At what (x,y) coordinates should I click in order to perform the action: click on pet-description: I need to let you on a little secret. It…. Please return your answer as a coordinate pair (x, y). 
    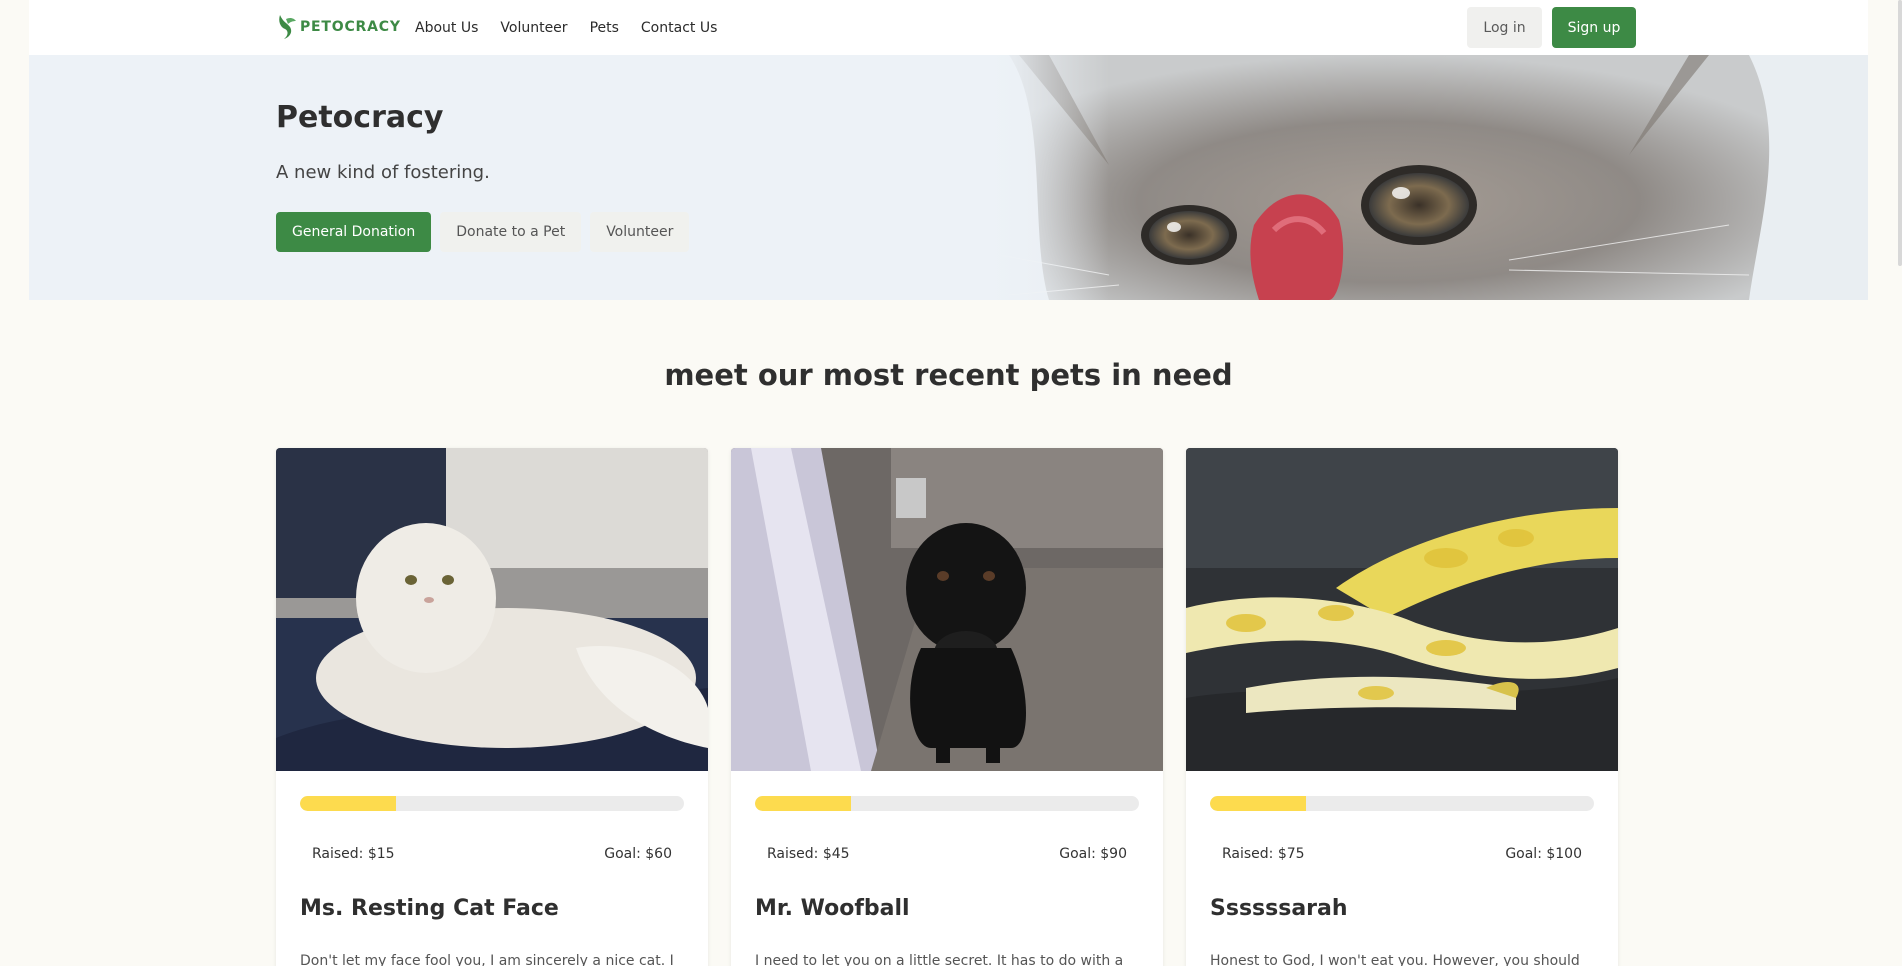
    Looking at the image, I should click on (939, 959).